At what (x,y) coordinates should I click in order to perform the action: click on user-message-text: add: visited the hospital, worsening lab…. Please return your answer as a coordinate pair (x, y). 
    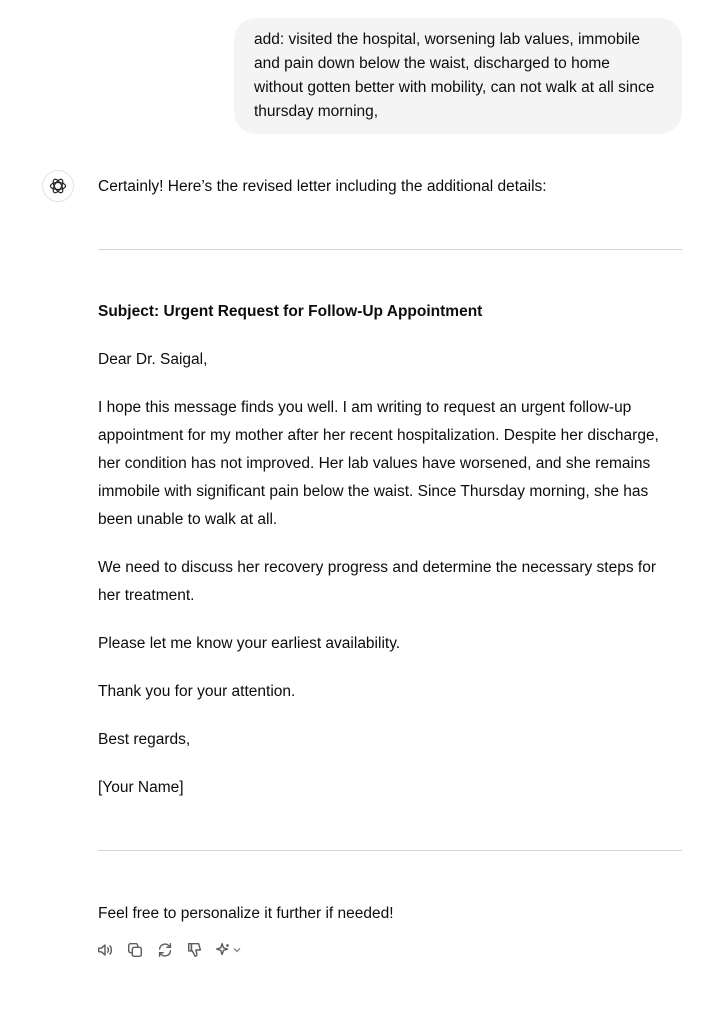
    Looking at the image, I should click on (454, 75).